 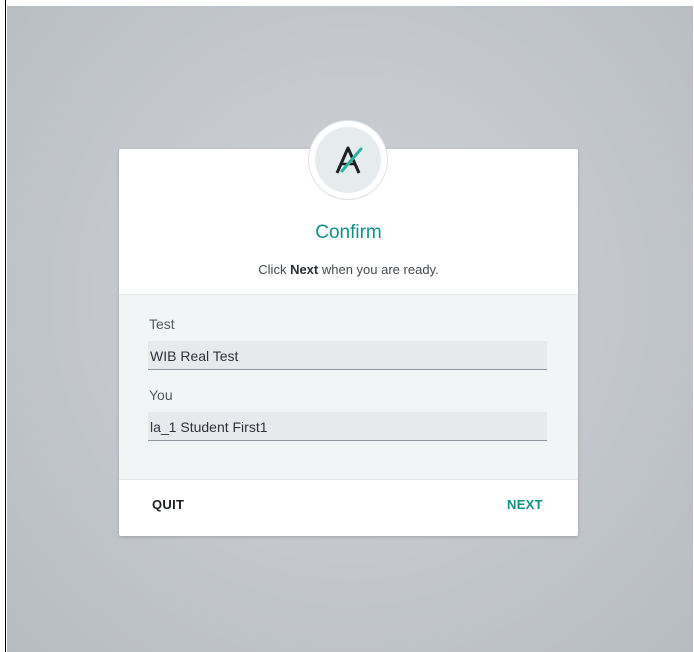 I want to click on you-label: You, so click(x=161, y=395).